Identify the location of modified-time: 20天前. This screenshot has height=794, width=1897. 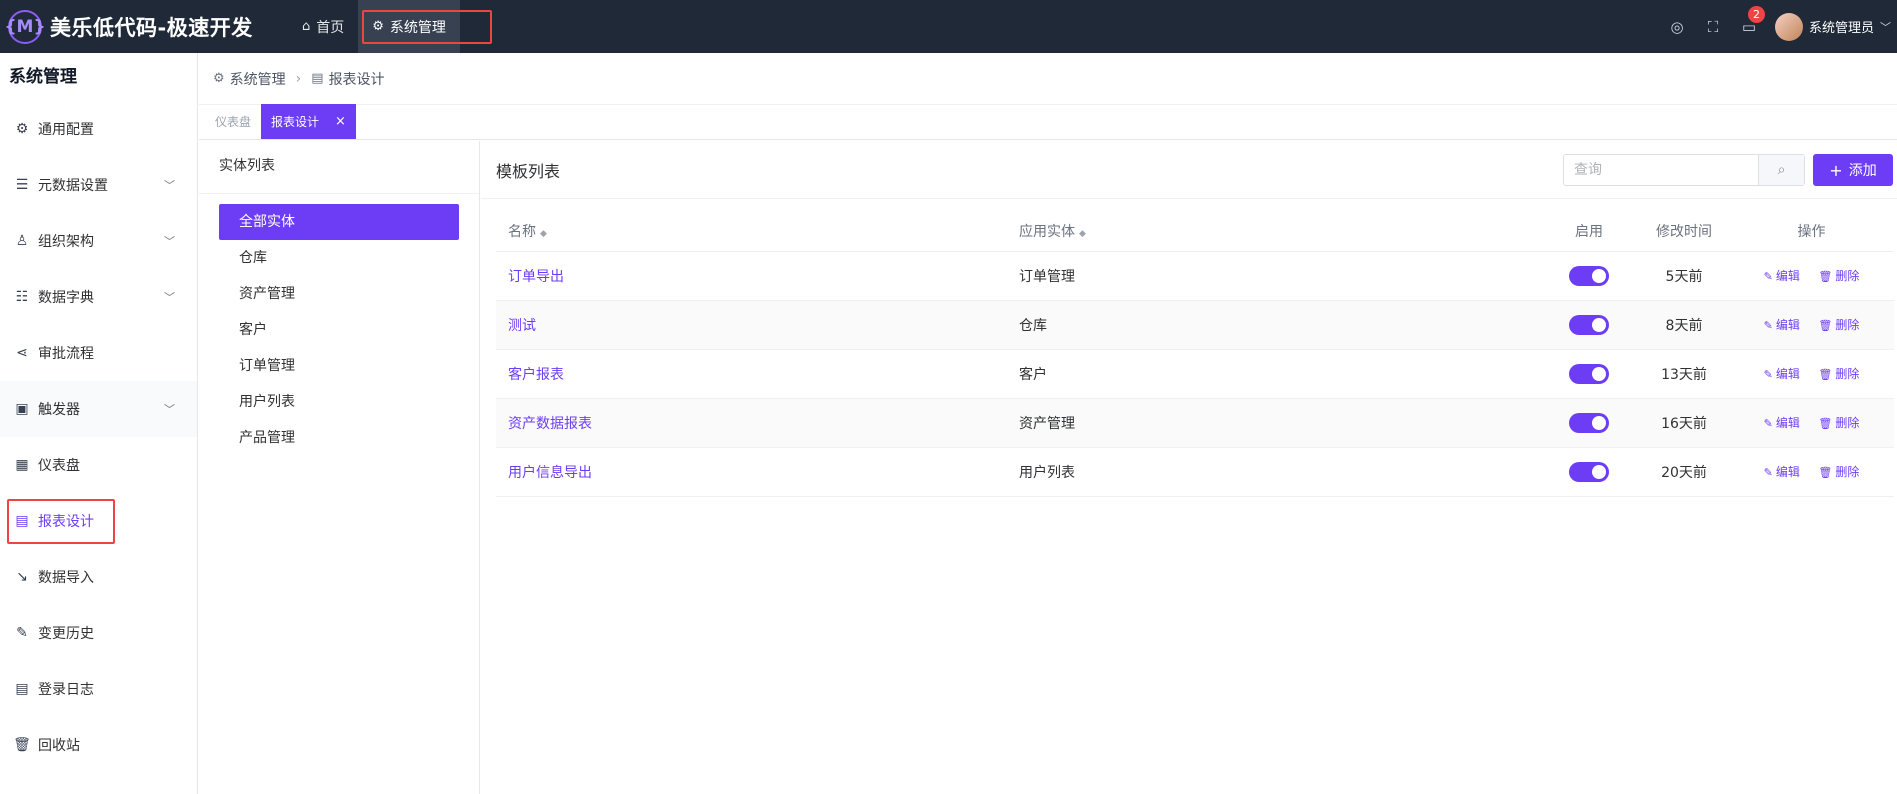
(1684, 472).